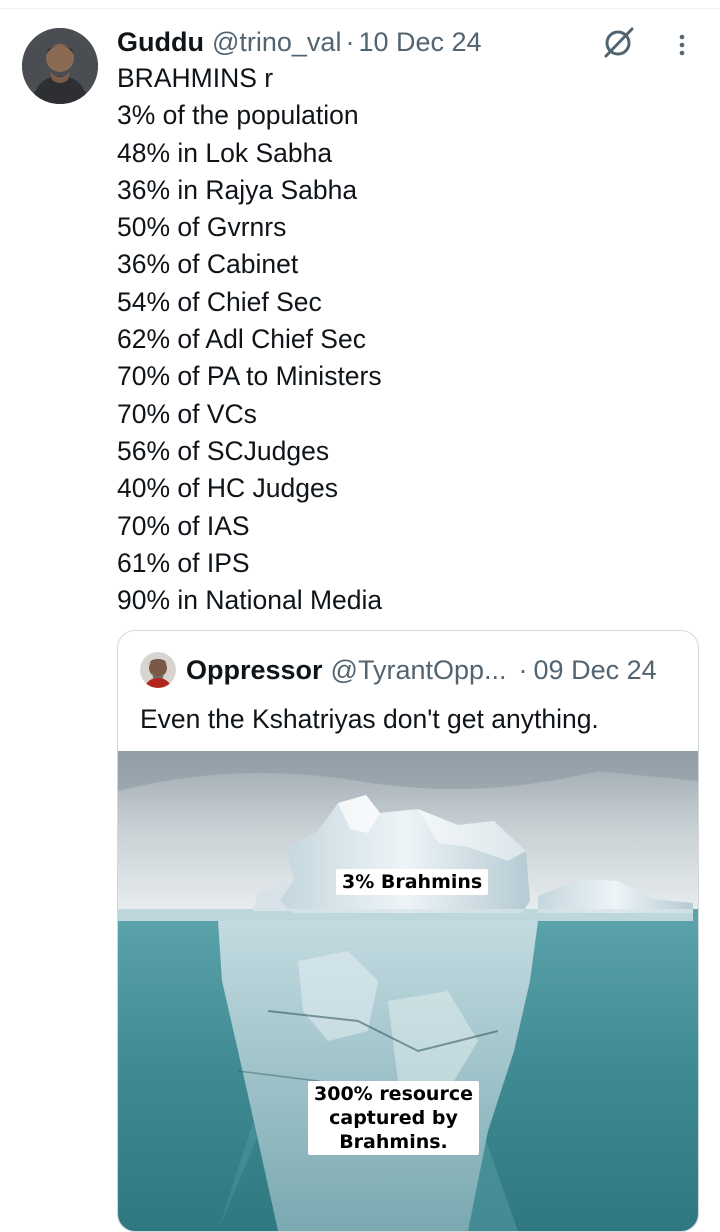 The width and height of the screenshot is (720, 1232). I want to click on quoted-tweet-date: 09 Dec 24, so click(595, 670).